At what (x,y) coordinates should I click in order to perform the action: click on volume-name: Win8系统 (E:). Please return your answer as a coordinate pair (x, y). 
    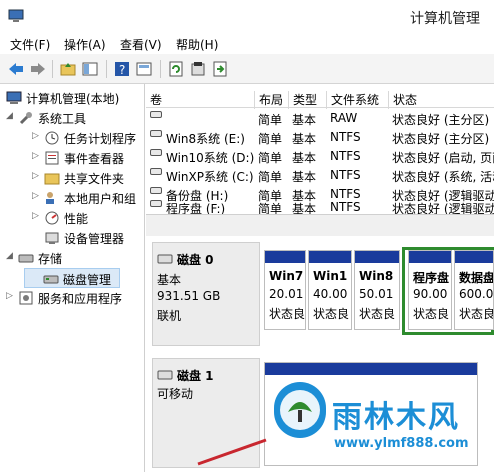
    Looking at the image, I should click on (205, 139).